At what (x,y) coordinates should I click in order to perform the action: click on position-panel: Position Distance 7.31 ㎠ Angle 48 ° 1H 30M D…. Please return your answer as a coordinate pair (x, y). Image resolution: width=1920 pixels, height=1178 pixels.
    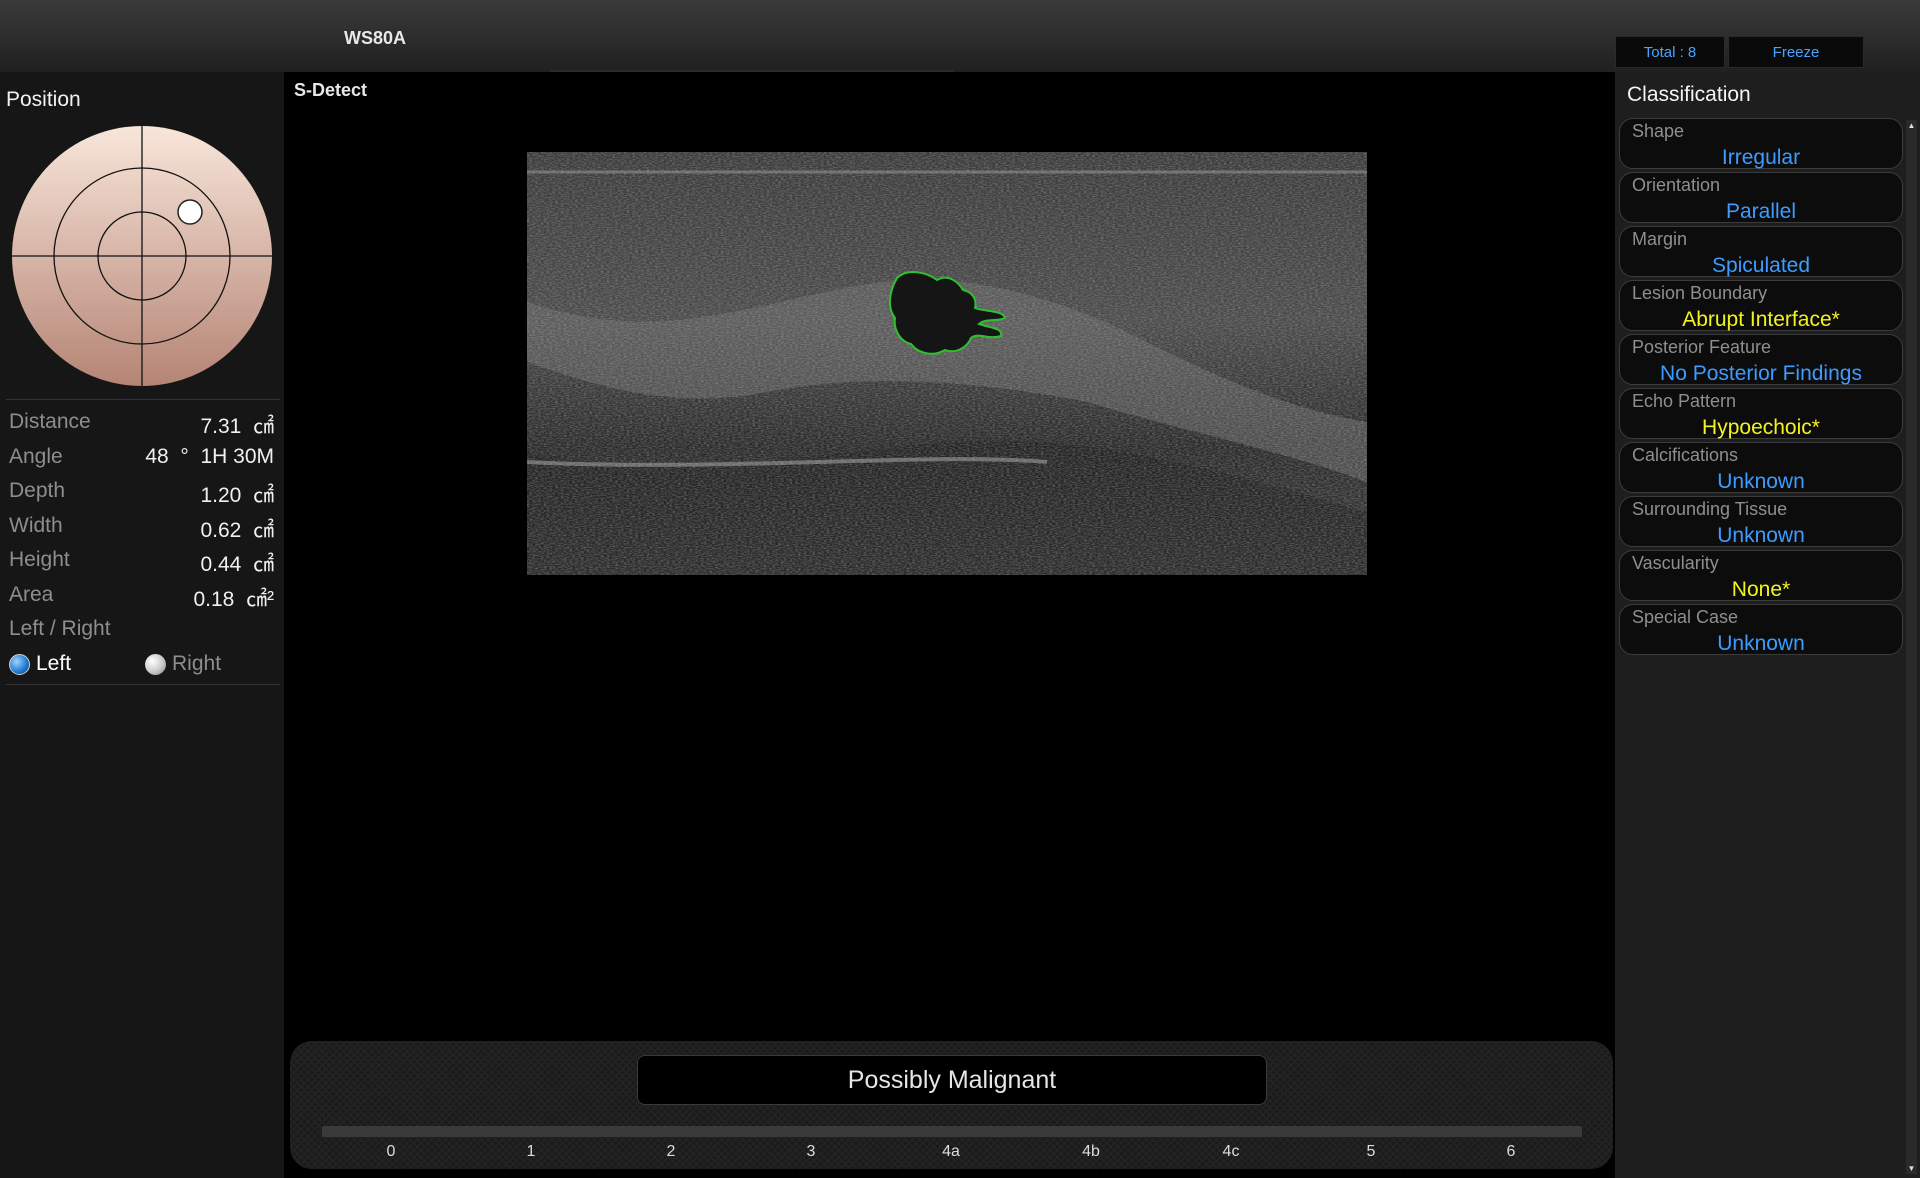
    Looking at the image, I should click on (142, 625).